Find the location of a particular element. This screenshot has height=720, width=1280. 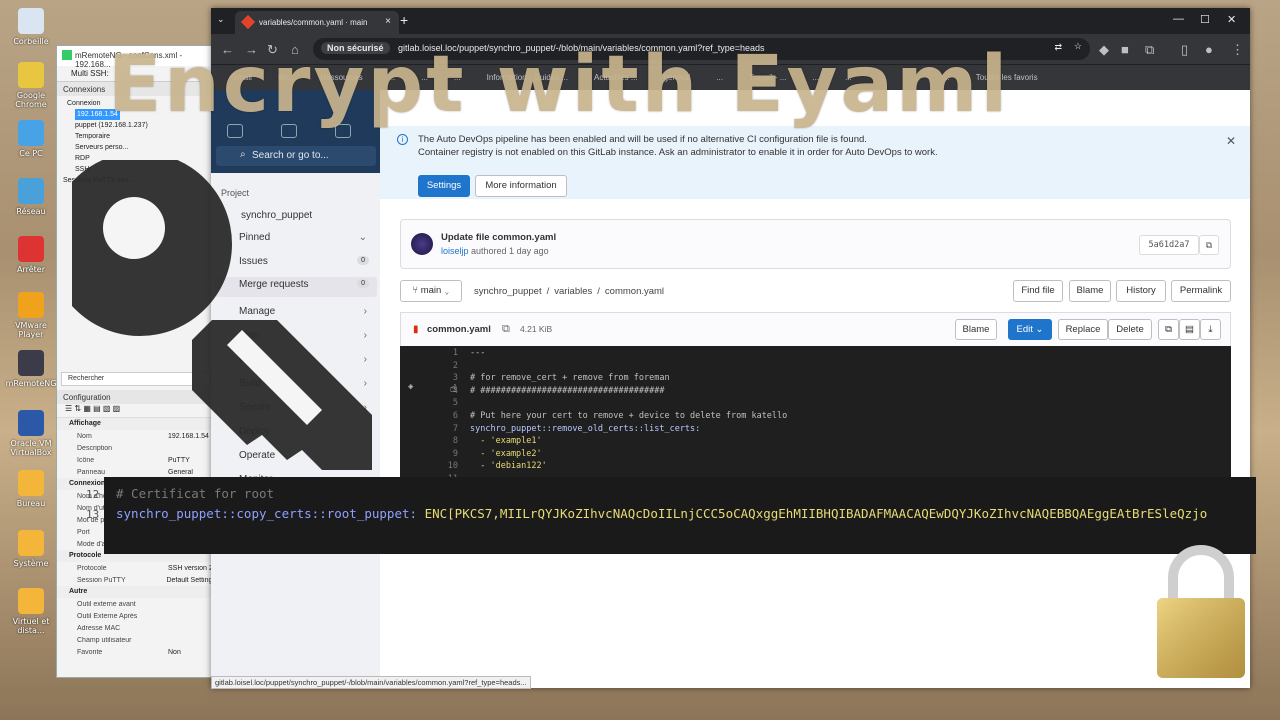

config-row: Protocole SSH version 2 is located at coordinates (136, 568).